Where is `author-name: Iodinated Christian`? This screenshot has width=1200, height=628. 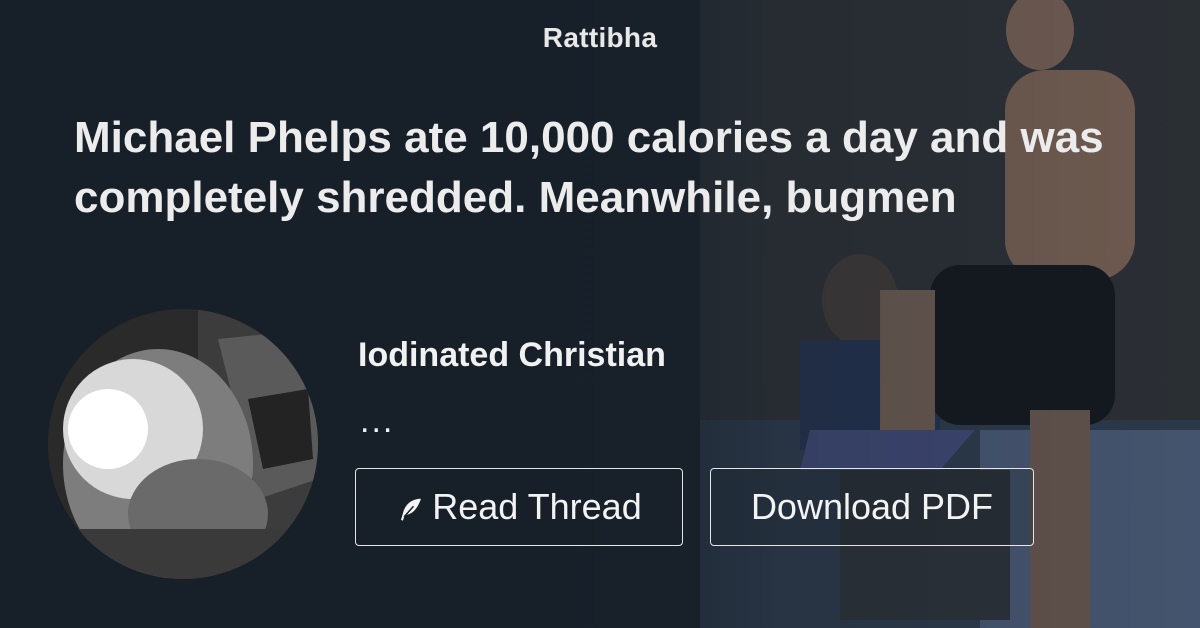 author-name: Iodinated Christian is located at coordinates (512, 355).